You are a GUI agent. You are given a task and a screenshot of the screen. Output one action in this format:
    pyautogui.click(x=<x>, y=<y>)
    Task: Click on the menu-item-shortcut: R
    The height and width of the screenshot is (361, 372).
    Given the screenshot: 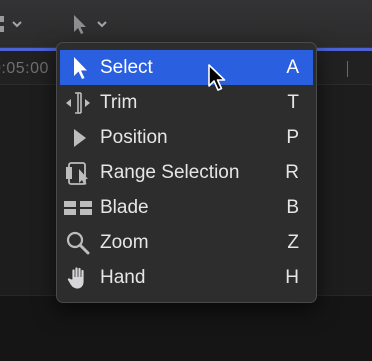 What is the action you would take?
    pyautogui.click(x=292, y=172)
    